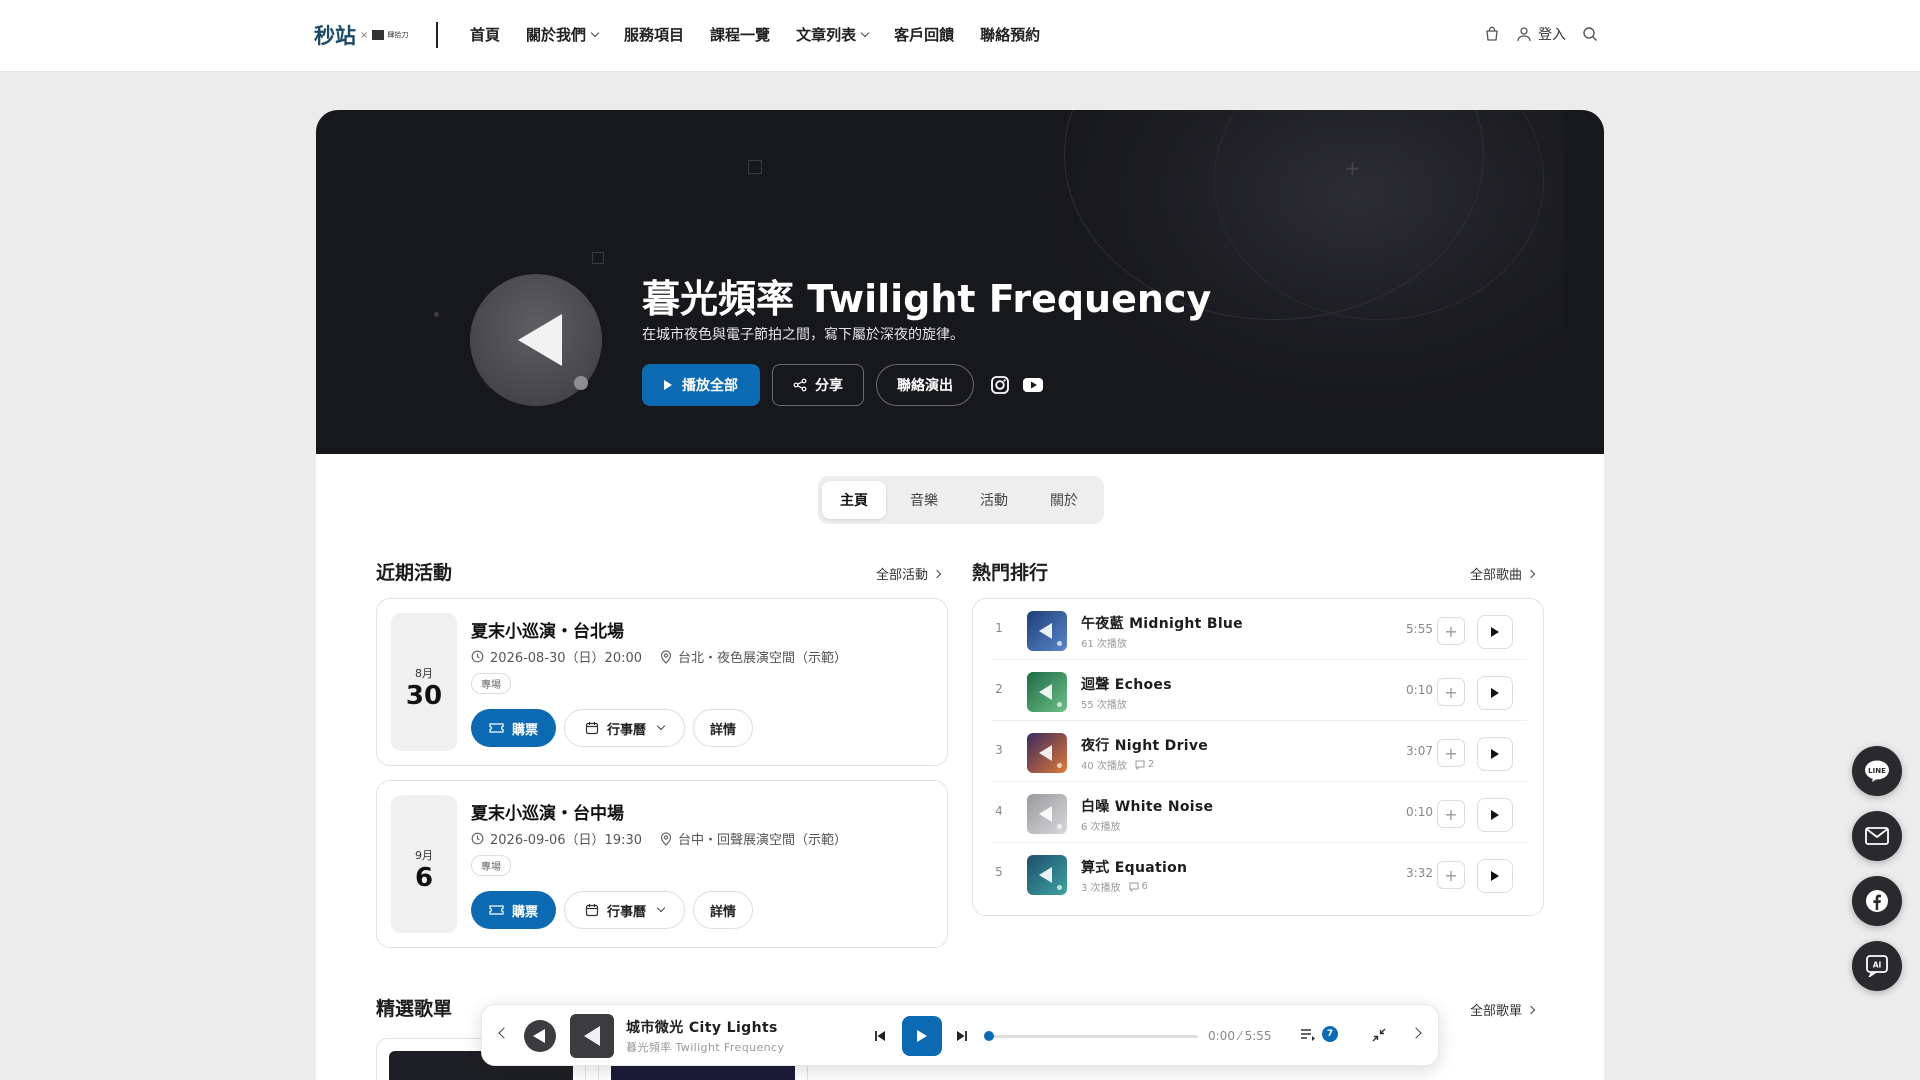 The image size is (1920, 1080). What do you see at coordinates (364, 35) in the screenshot?
I see `logo-cross: ×` at bounding box center [364, 35].